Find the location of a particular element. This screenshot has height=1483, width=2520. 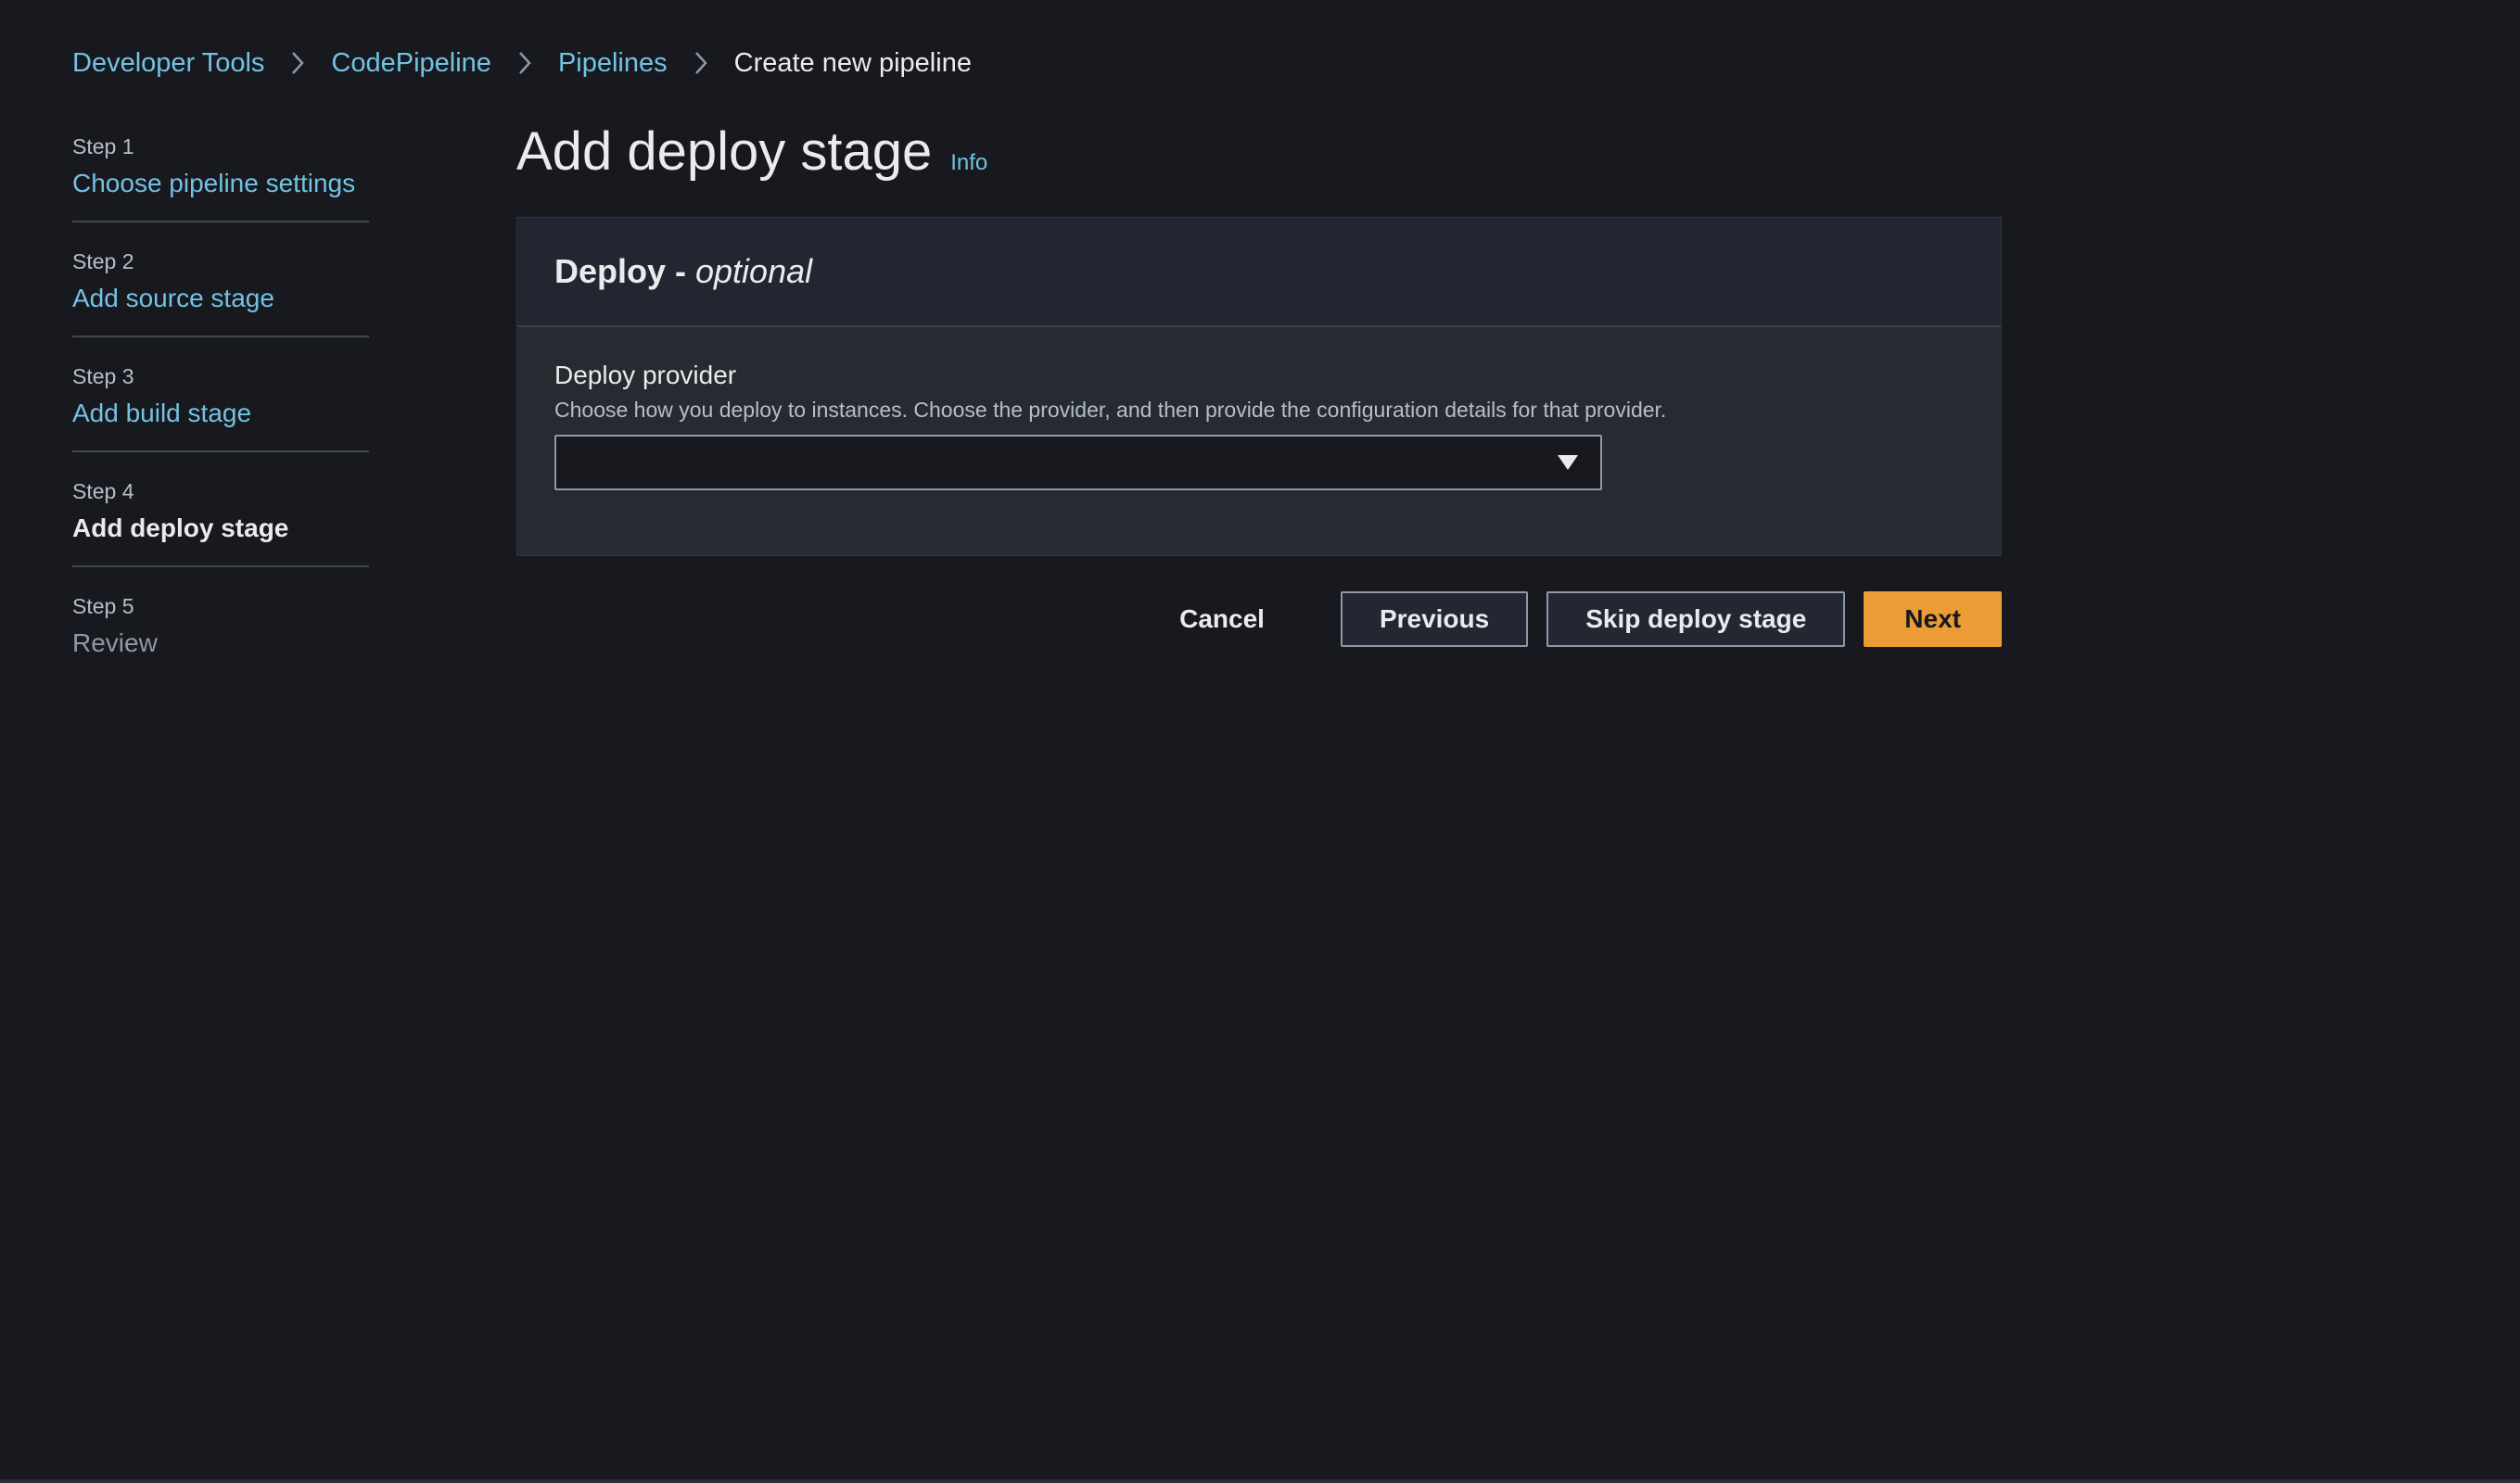

page-header: Add deploy stage Info is located at coordinates (1259, 156).